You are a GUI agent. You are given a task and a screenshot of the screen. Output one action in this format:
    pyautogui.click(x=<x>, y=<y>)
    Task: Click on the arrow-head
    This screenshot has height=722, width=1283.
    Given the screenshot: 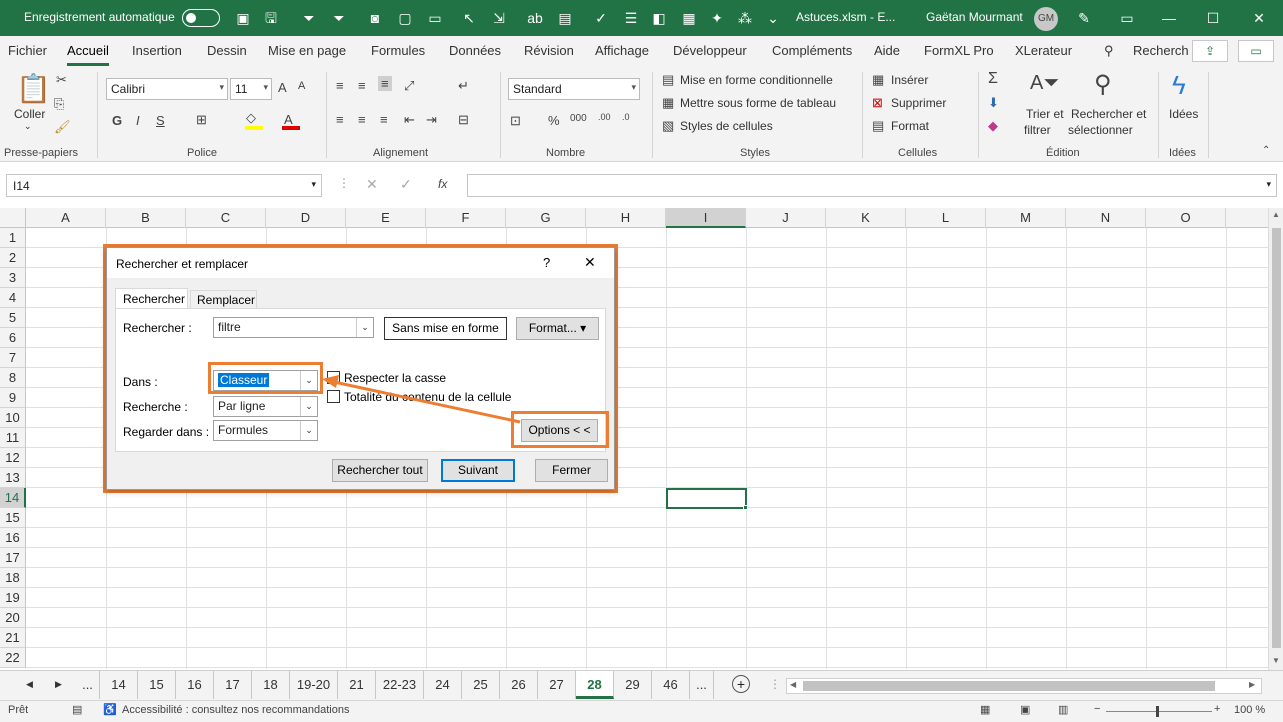 What is the action you would take?
    pyautogui.click(x=330, y=381)
    